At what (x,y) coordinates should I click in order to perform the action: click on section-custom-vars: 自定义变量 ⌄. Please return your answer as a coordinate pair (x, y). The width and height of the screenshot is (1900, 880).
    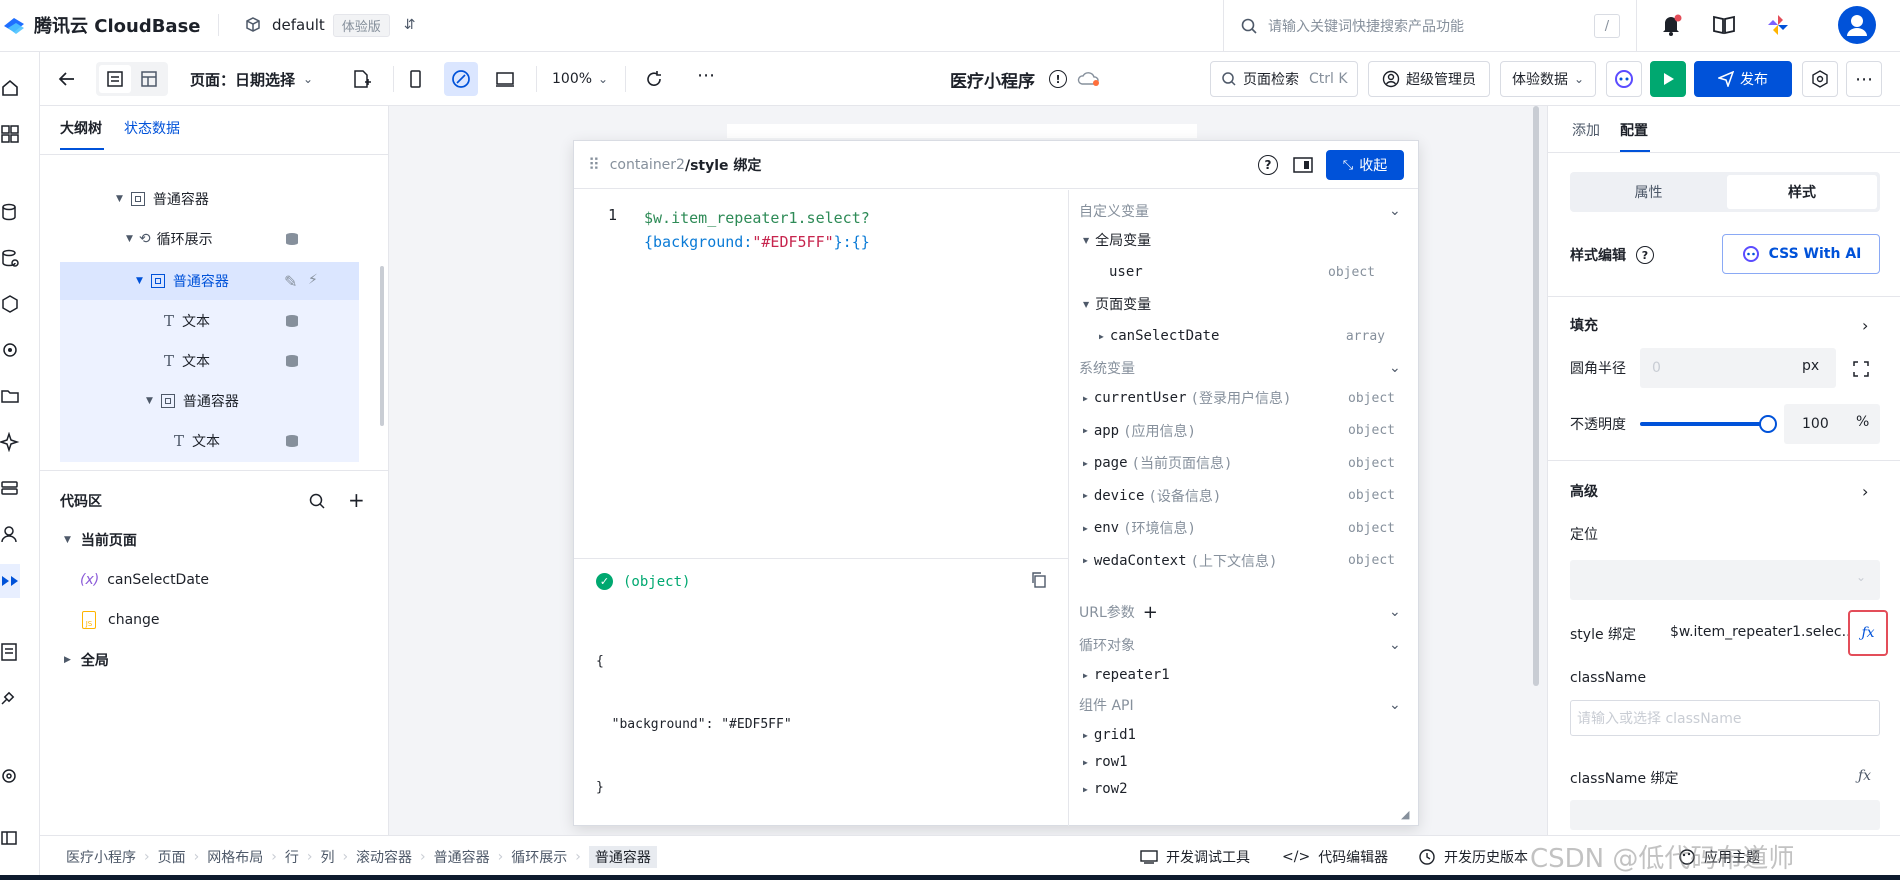
    Looking at the image, I should click on (1248, 211).